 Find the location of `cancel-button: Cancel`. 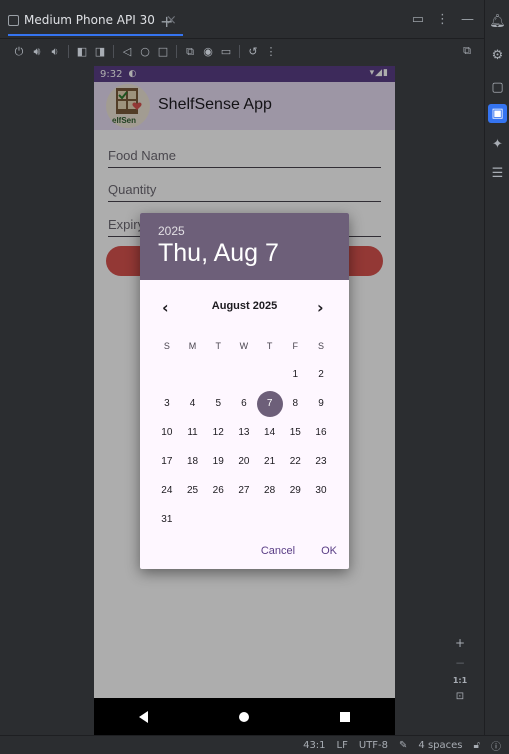

cancel-button: Cancel is located at coordinates (278, 551).